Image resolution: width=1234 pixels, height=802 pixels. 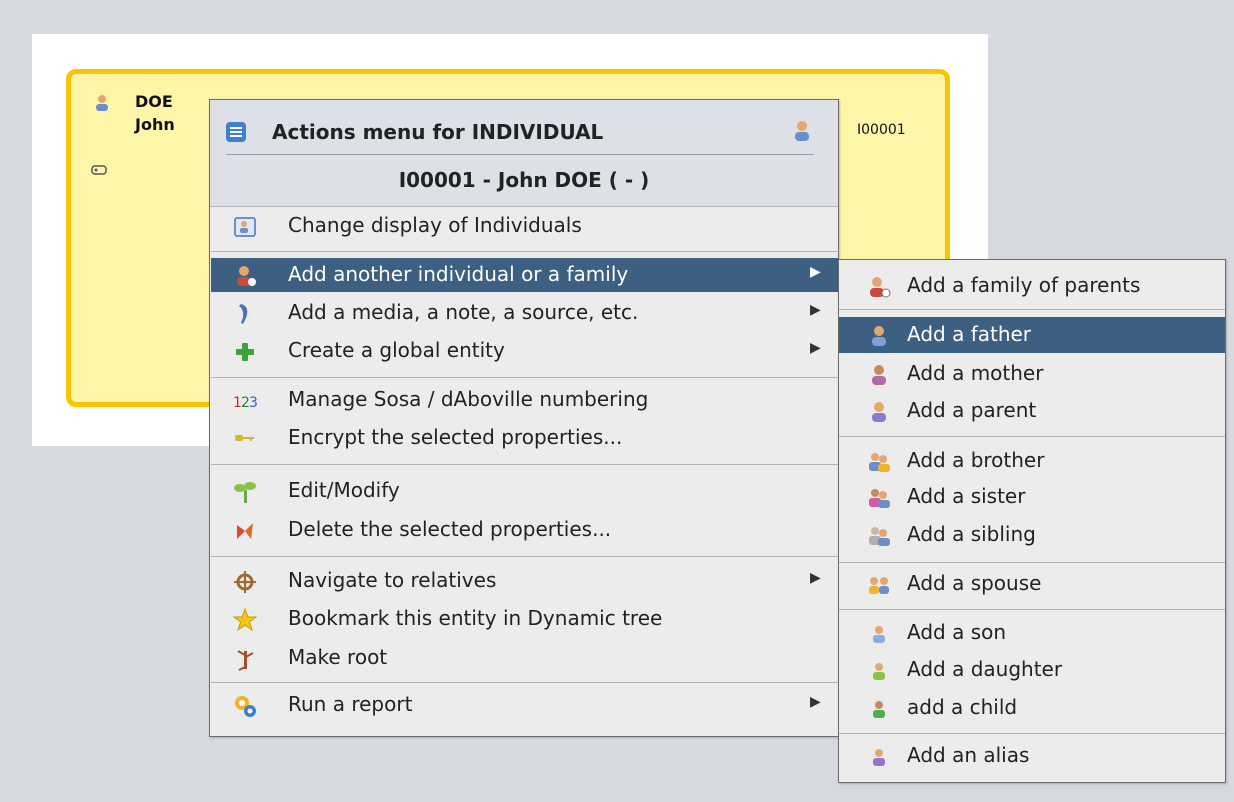 I want to click on submenu-item-add-spouse: Add a spouse, so click(x=1032, y=584).